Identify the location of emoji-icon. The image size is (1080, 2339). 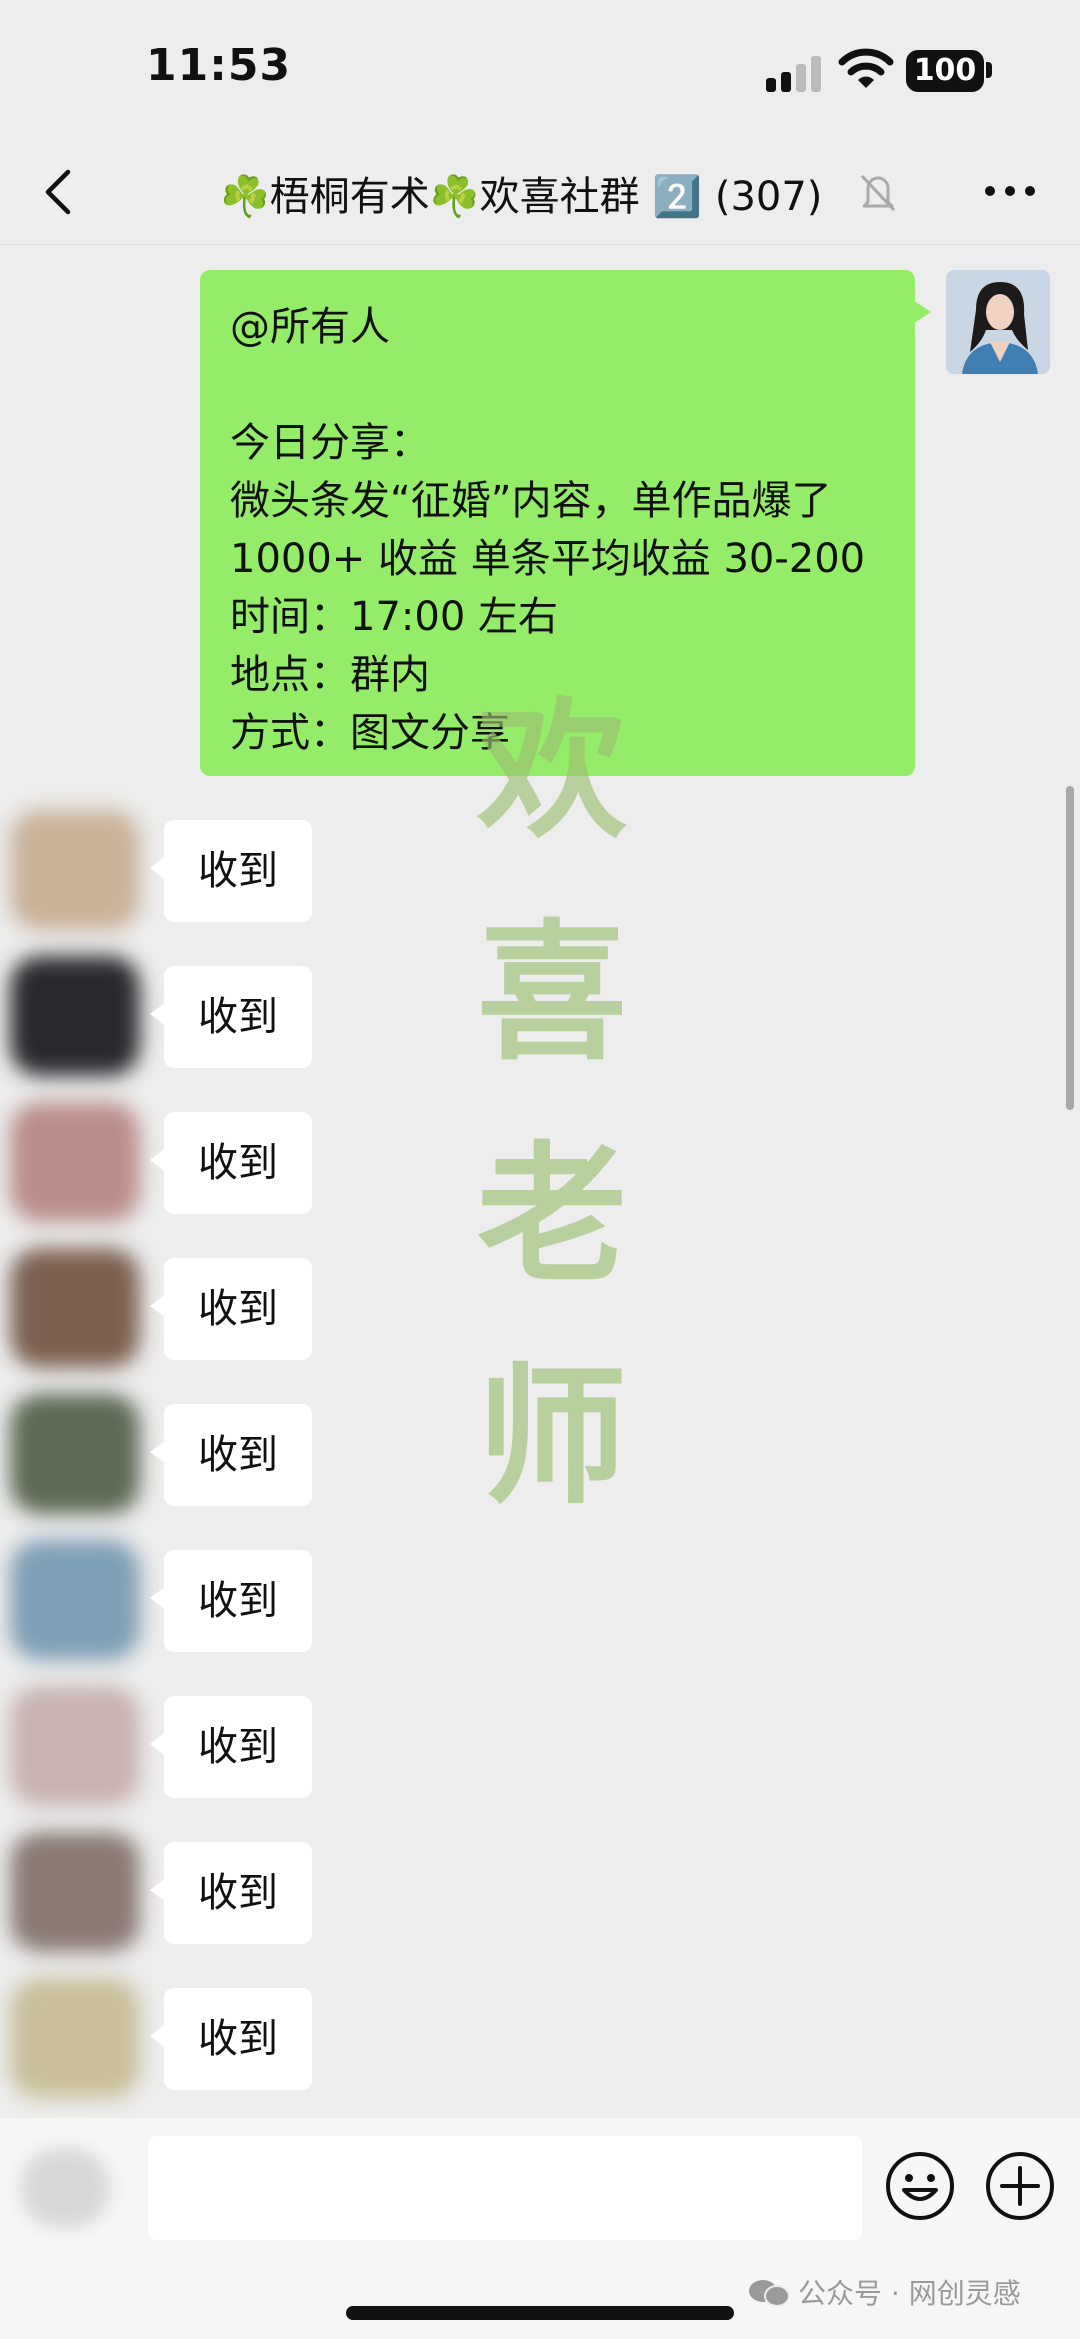
(920, 2186).